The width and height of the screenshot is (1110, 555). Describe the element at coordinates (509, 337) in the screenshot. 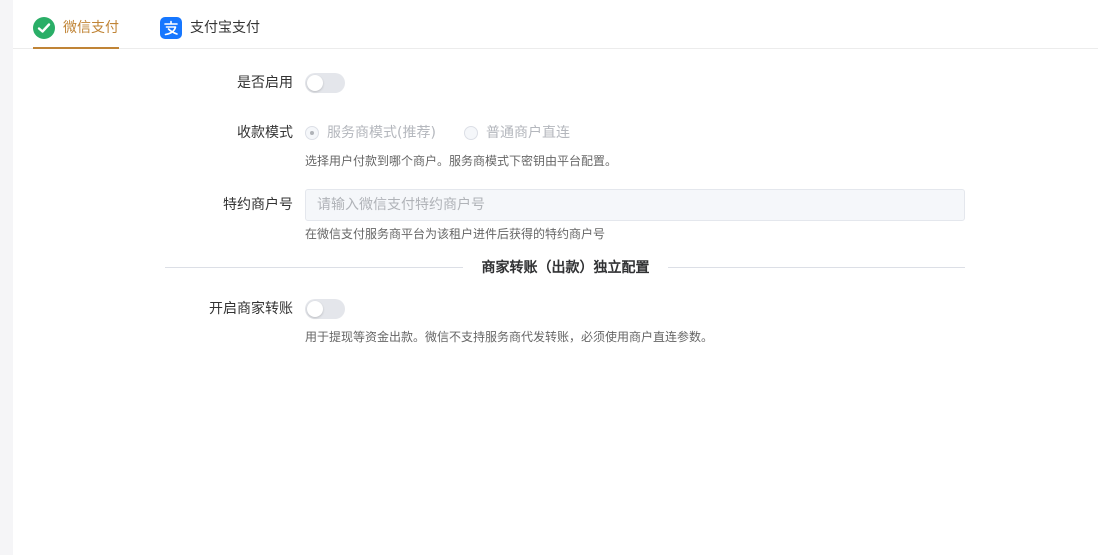

I see `transfer-hint: 用于提现等资金出款。微信不支持服务商代发转账，必须使用商户直连参数。` at that location.